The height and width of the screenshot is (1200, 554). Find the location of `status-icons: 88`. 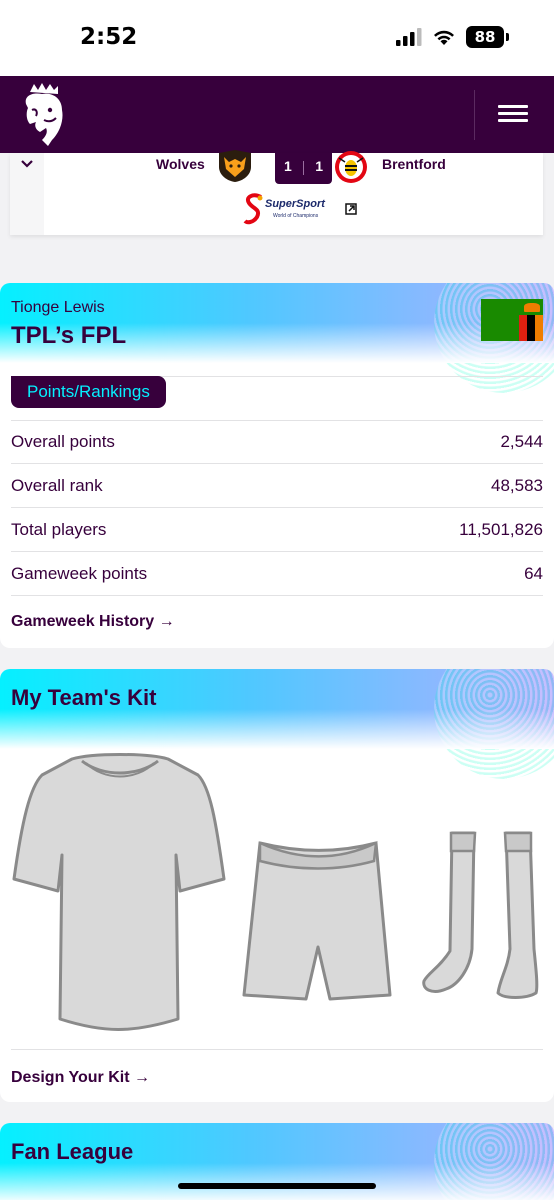

status-icons: 88 is located at coordinates (452, 37).